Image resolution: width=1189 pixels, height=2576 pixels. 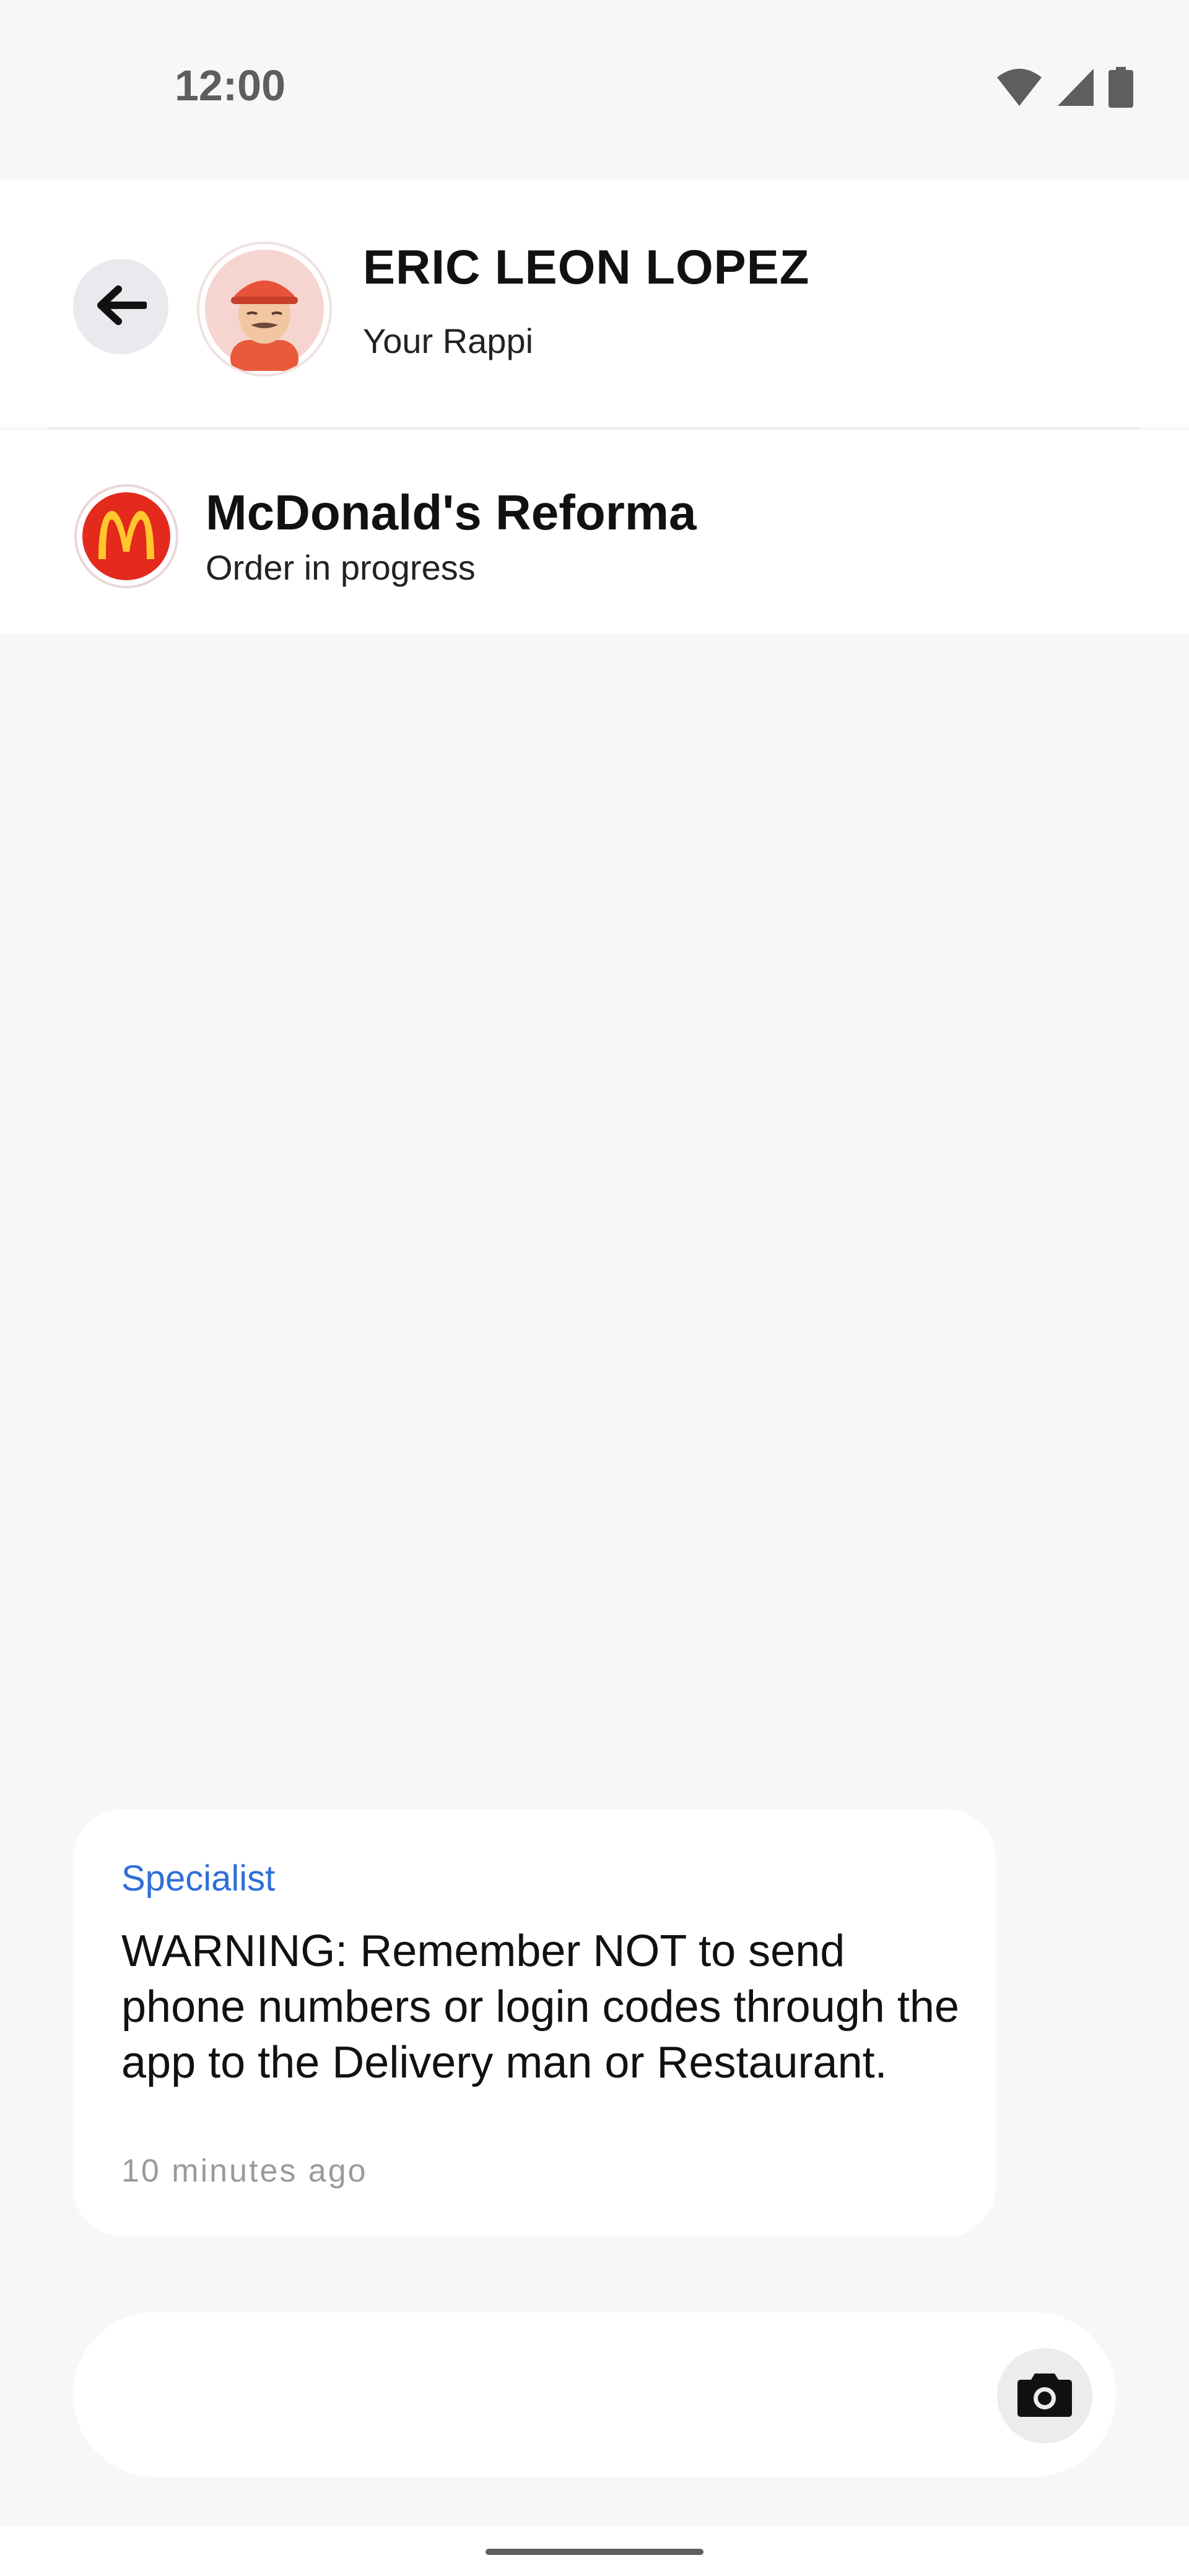 What do you see at coordinates (341, 567) in the screenshot?
I see `order-status: Order in progress` at bounding box center [341, 567].